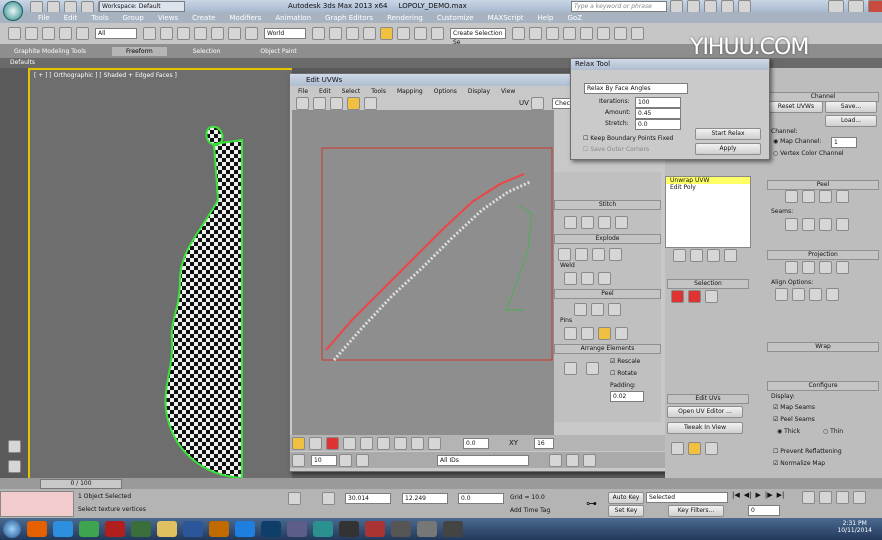 The height and width of the screenshot is (540, 882). What do you see at coordinates (149, 33) in the screenshot?
I see `select-object-icon` at bounding box center [149, 33].